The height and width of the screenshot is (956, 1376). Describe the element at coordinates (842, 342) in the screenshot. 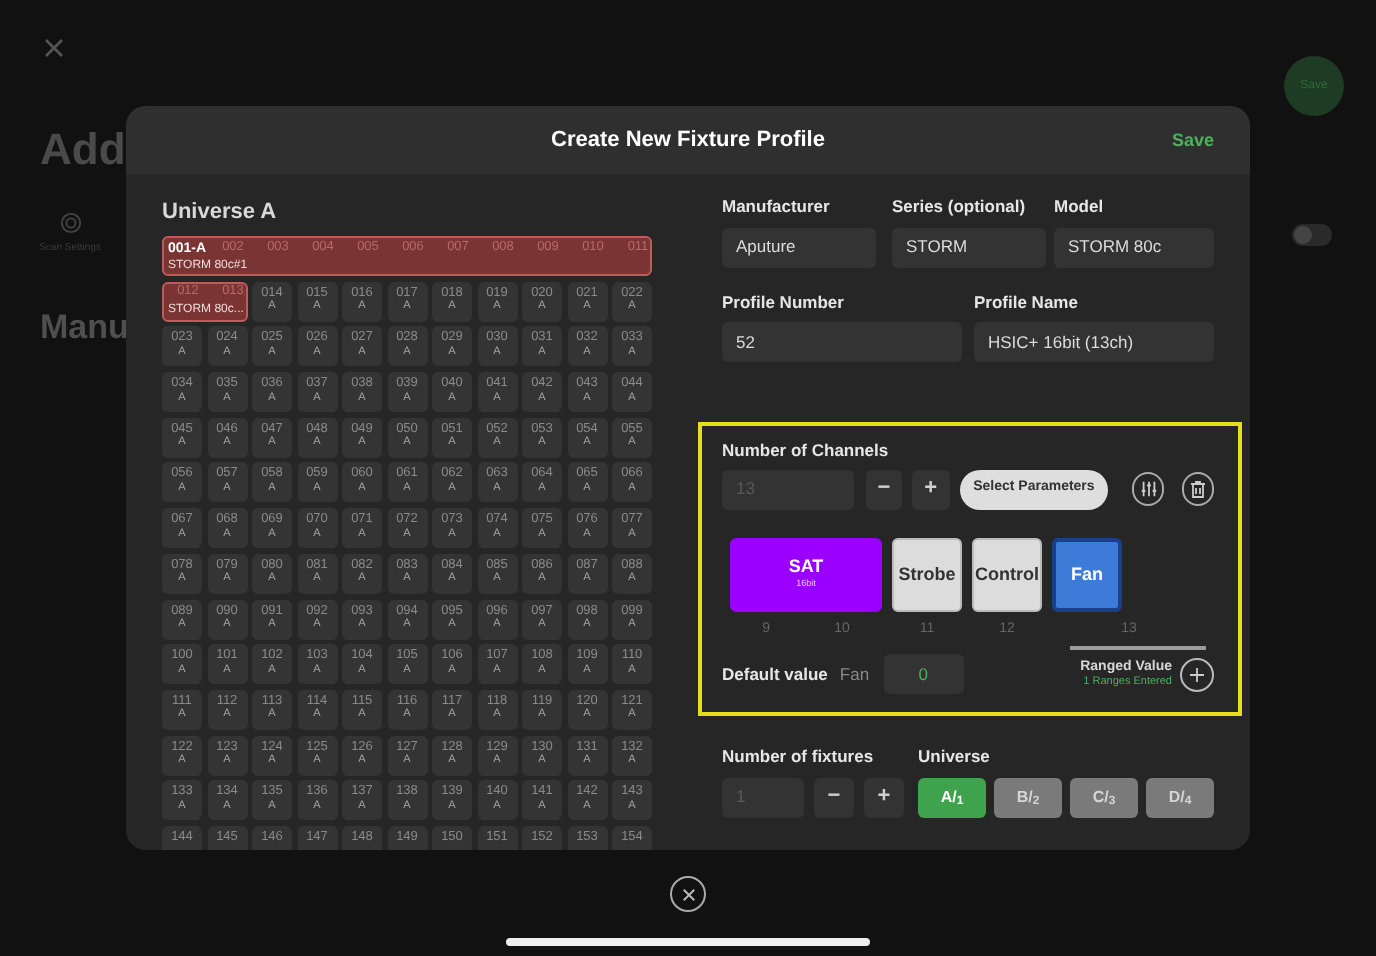

I see `input-field: 52` at that location.